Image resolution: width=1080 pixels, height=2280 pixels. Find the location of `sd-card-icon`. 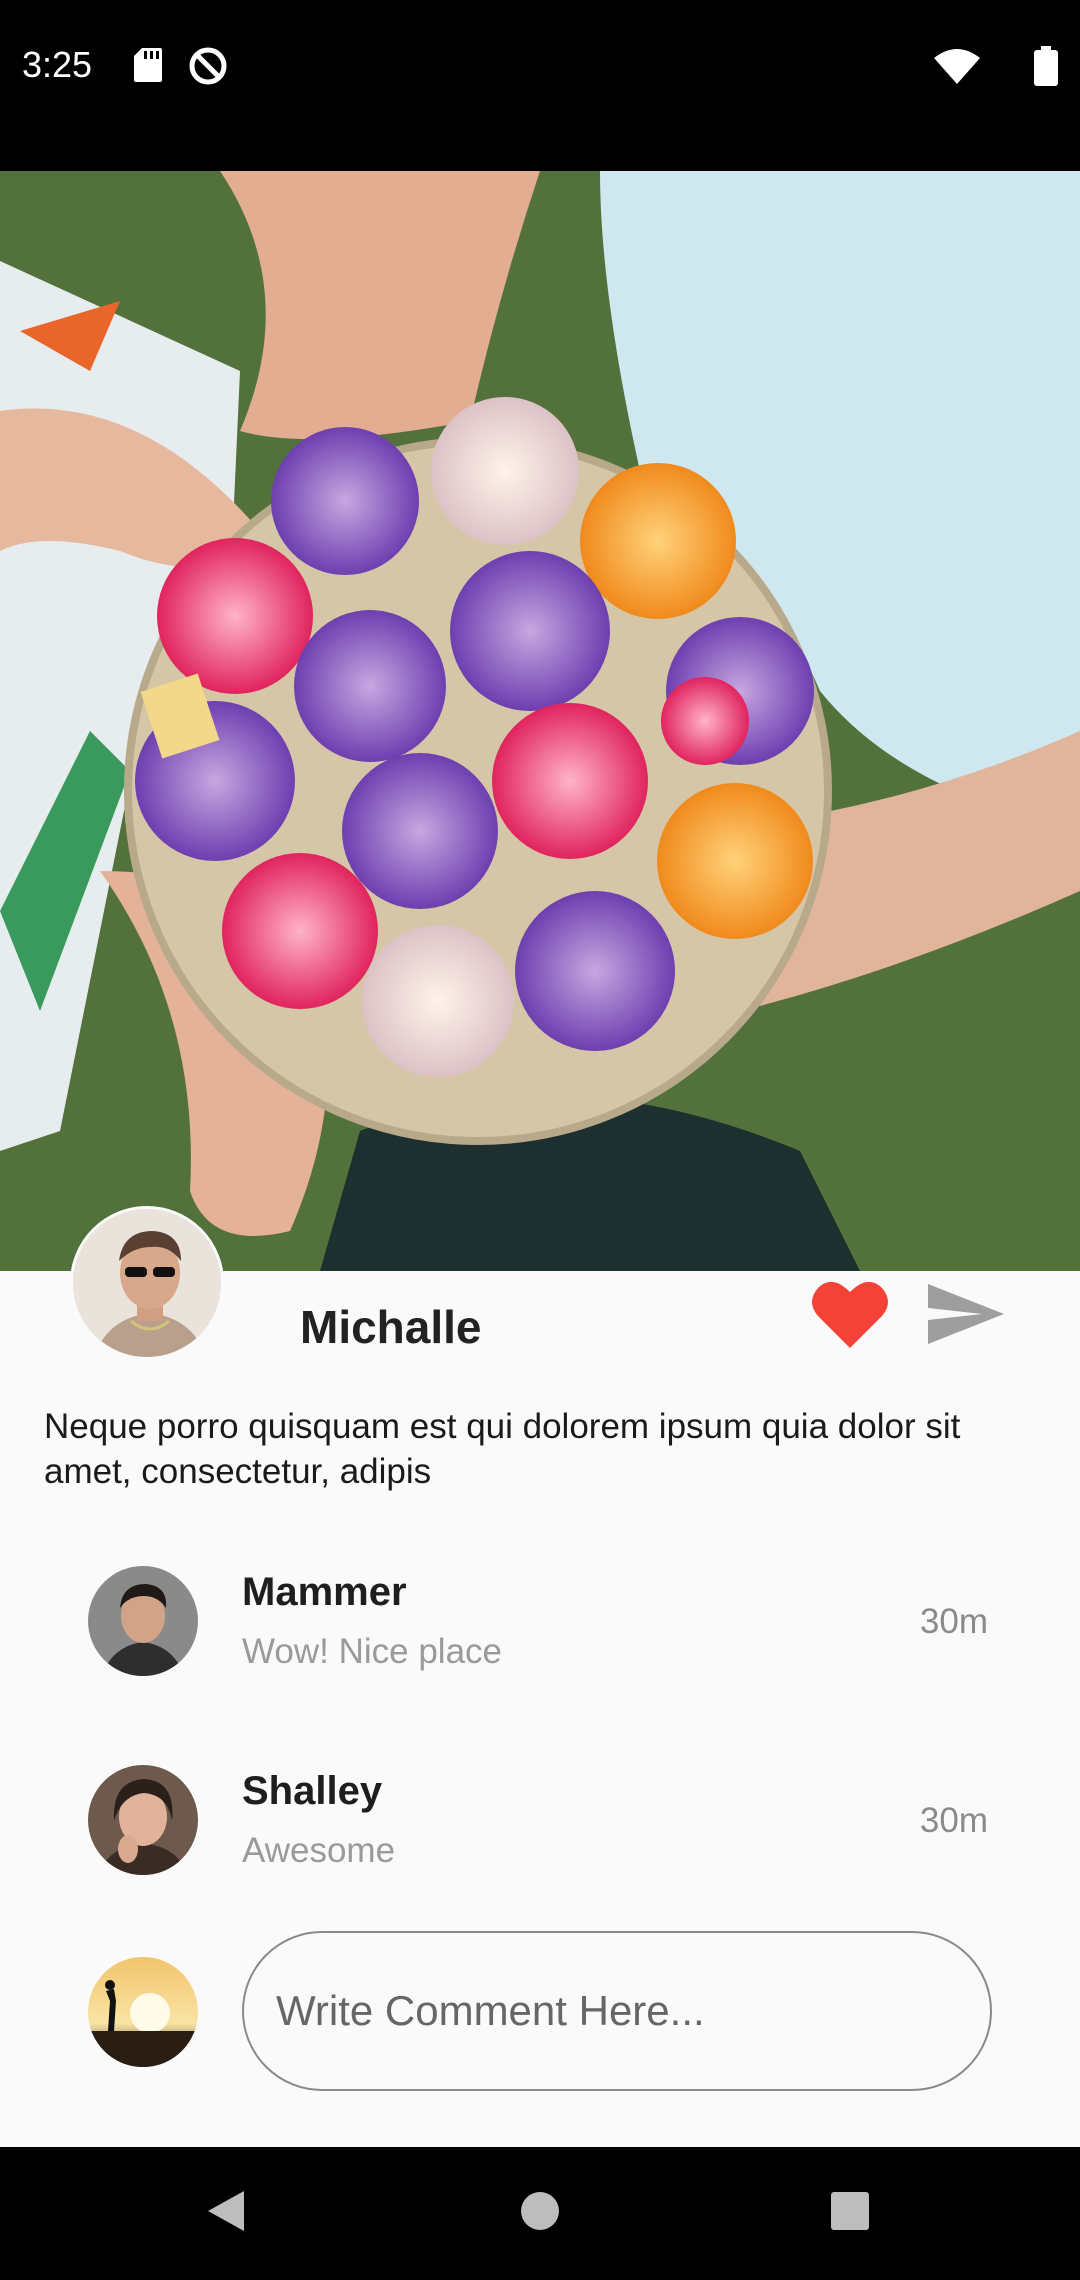

sd-card-icon is located at coordinates (148, 67).